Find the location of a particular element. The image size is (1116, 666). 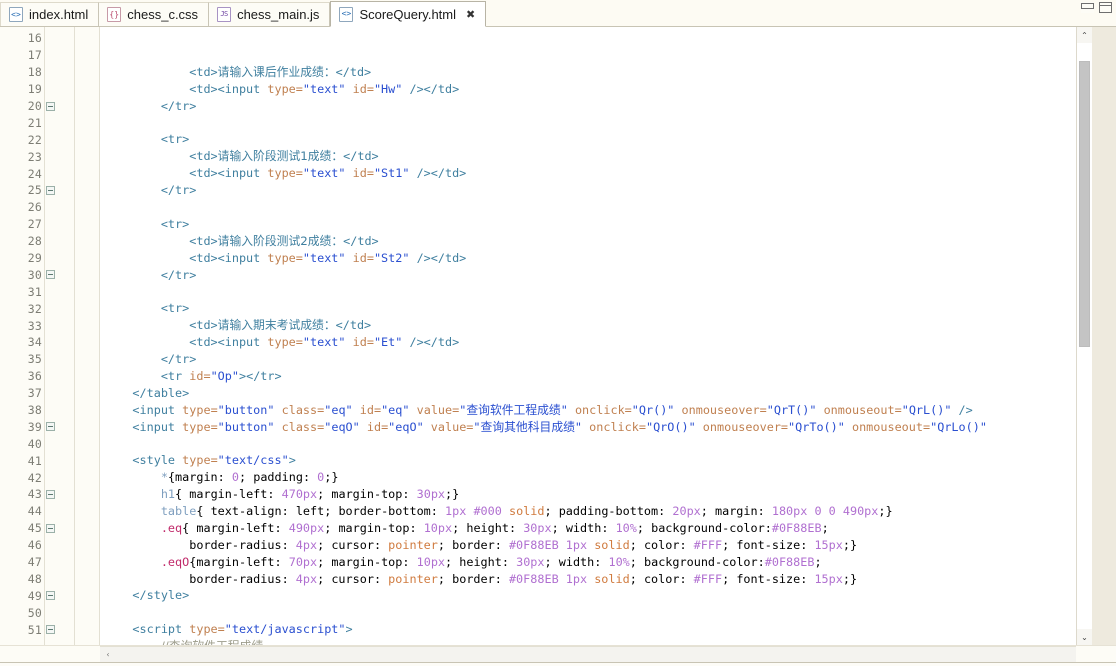

editor-tab-index-html: <> index.html is located at coordinates (50, 14).